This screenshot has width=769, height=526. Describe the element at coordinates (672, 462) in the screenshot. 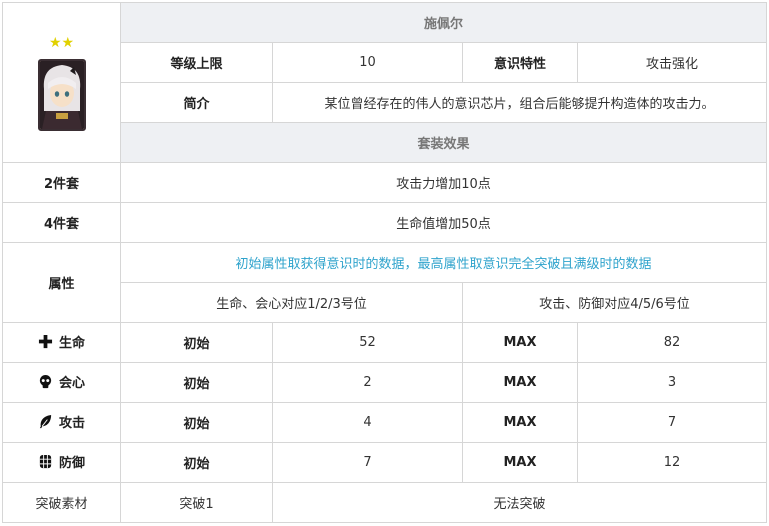

I see `stat-max: 12` at that location.